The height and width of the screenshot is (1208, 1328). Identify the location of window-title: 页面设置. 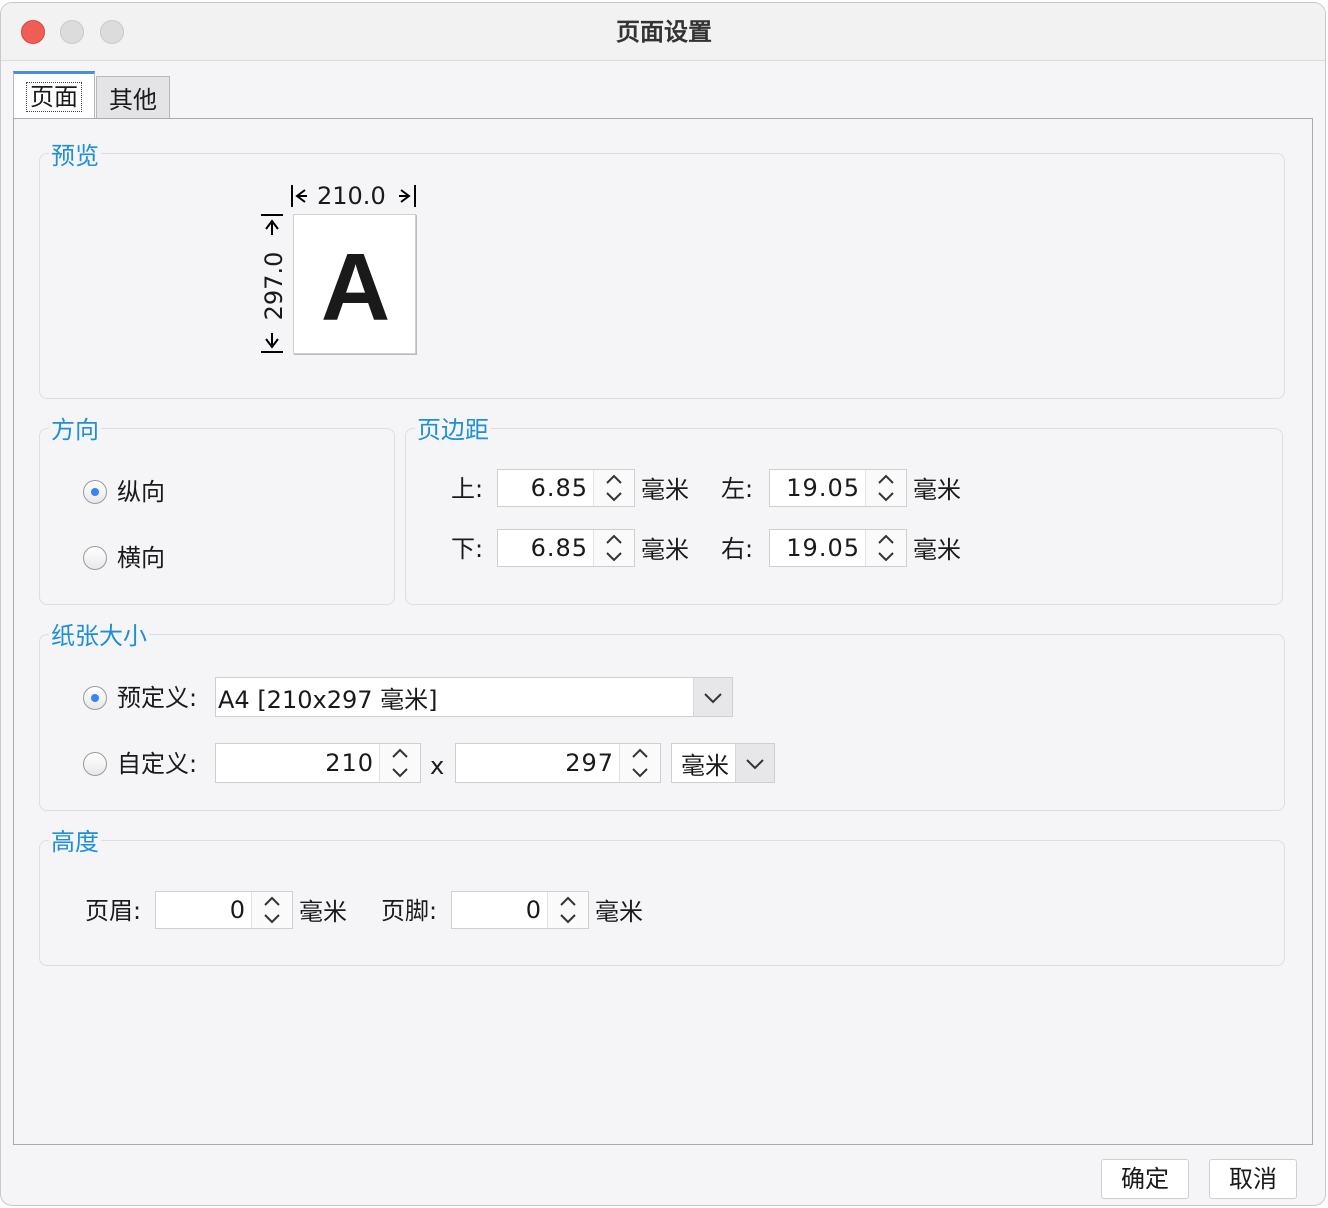
(664, 32).